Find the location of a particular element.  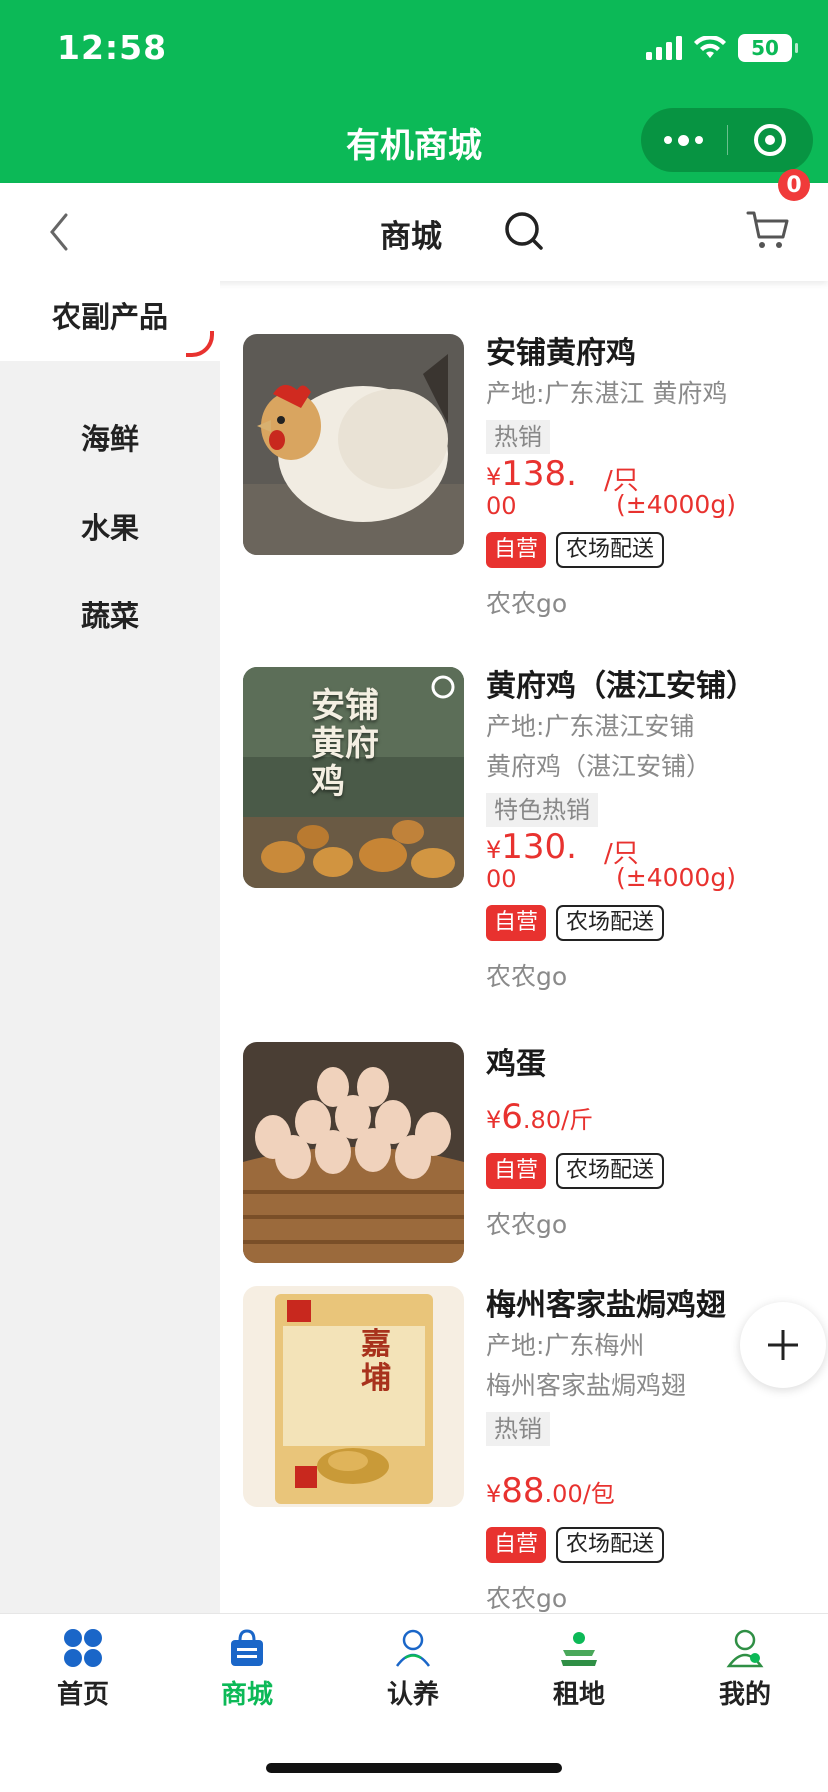

product-tag: 特色热销 is located at coordinates (542, 810).